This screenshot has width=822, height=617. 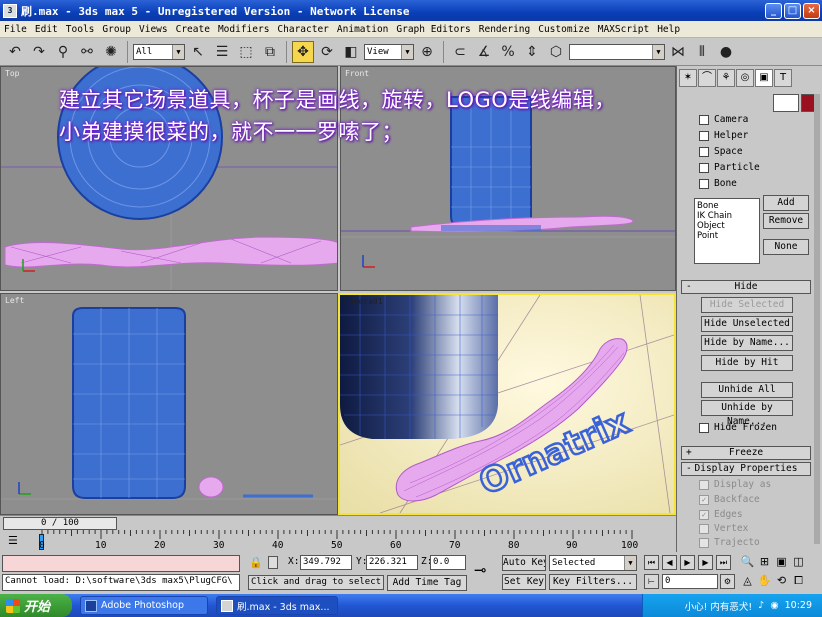 I want to click on percent-snap-icon: %, so click(x=508, y=52).